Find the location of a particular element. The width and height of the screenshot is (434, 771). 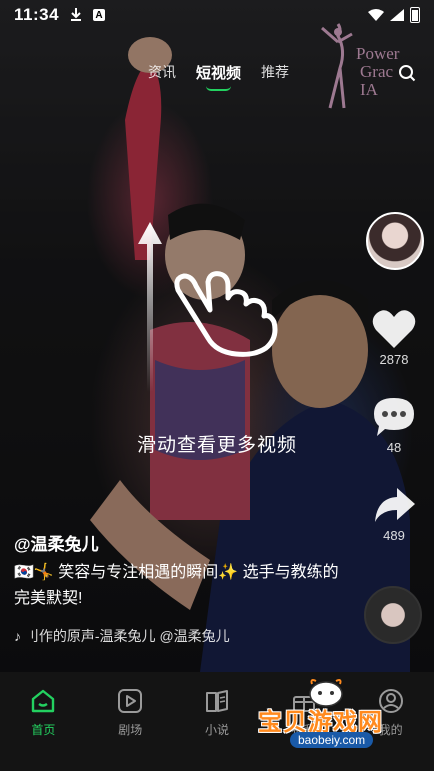

tab-short-video: 短视频 is located at coordinates (218, 76).